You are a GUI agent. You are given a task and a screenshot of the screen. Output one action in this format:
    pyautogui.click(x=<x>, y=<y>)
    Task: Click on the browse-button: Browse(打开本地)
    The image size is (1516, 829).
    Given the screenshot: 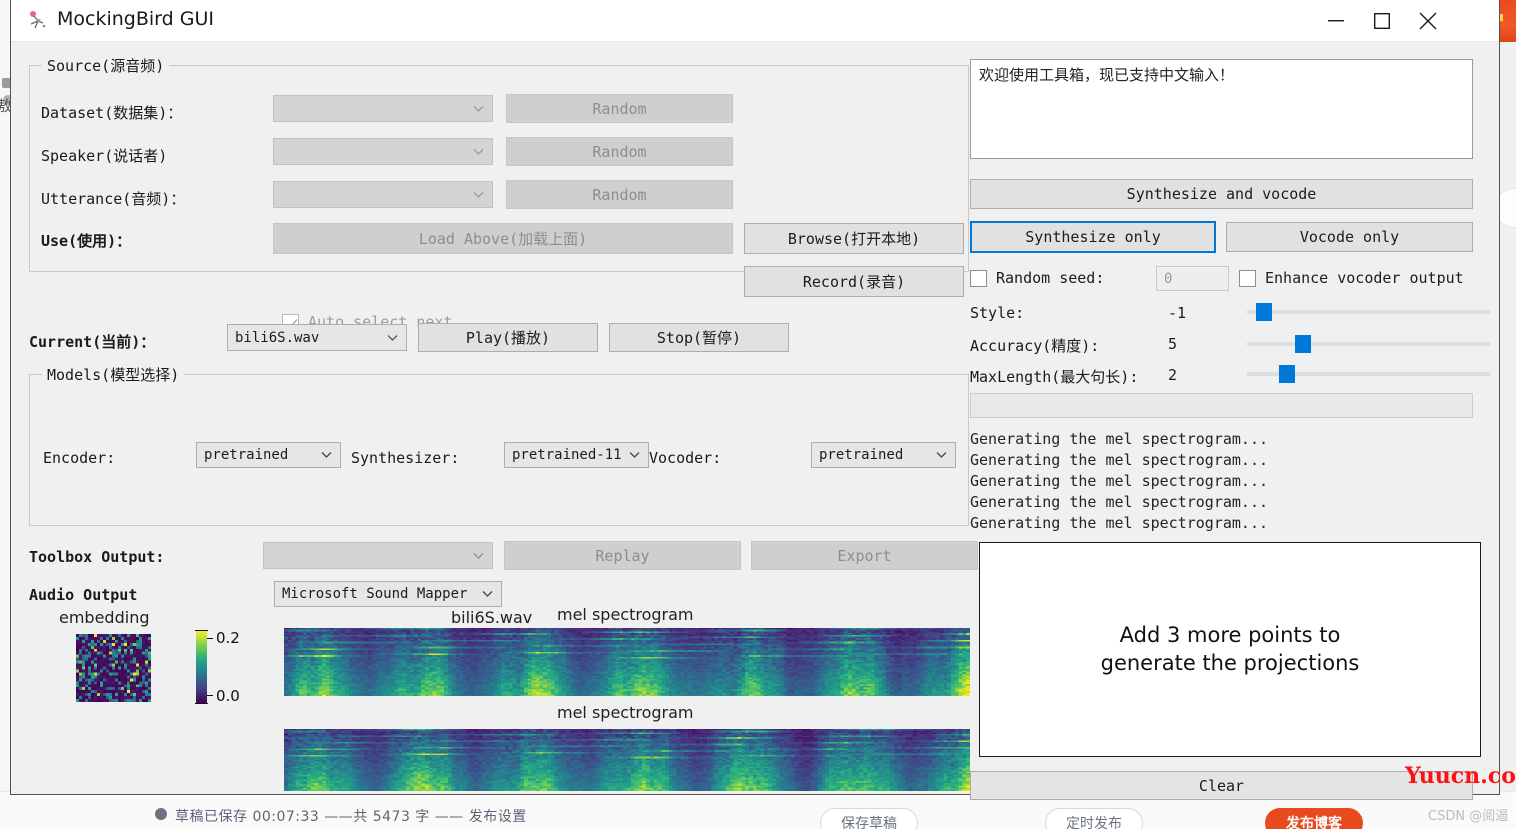 What is the action you would take?
    pyautogui.click(x=854, y=238)
    